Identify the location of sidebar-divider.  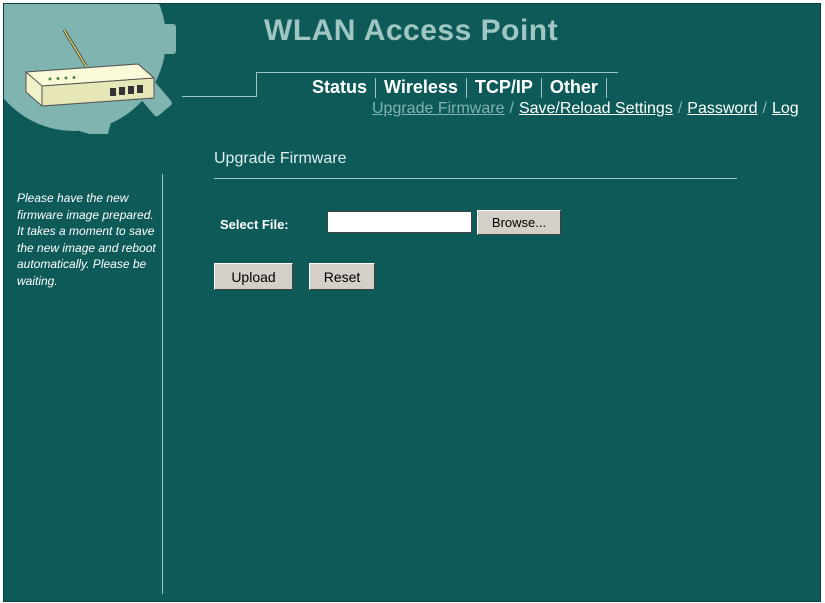
(162, 384).